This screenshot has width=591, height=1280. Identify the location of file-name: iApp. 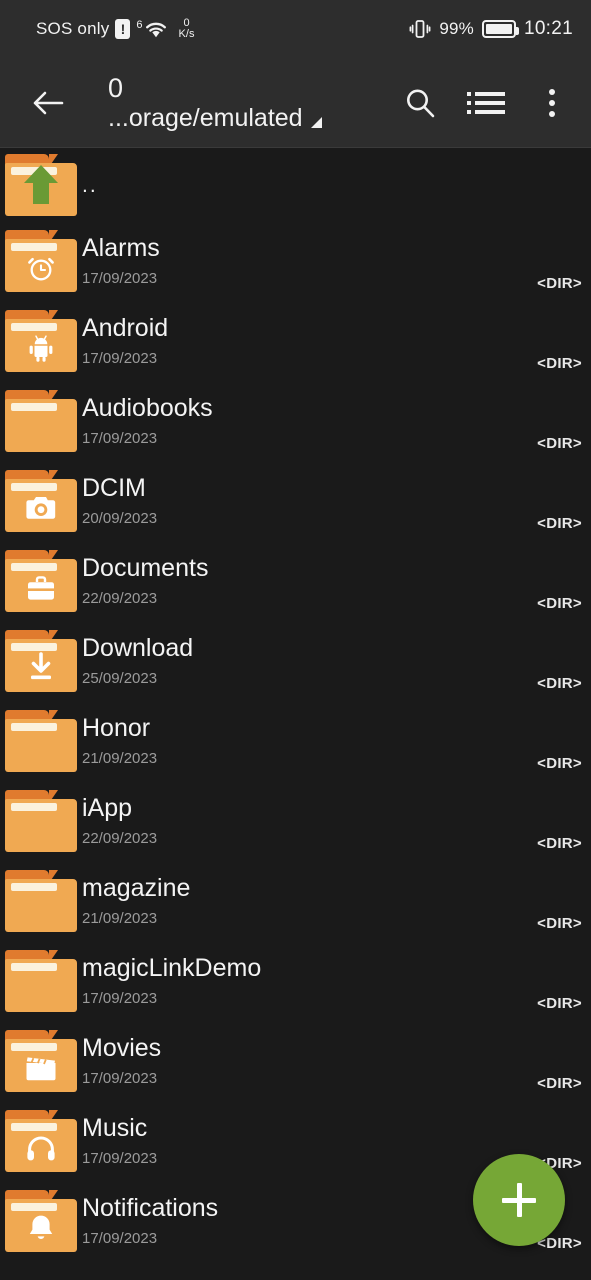
(107, 807).